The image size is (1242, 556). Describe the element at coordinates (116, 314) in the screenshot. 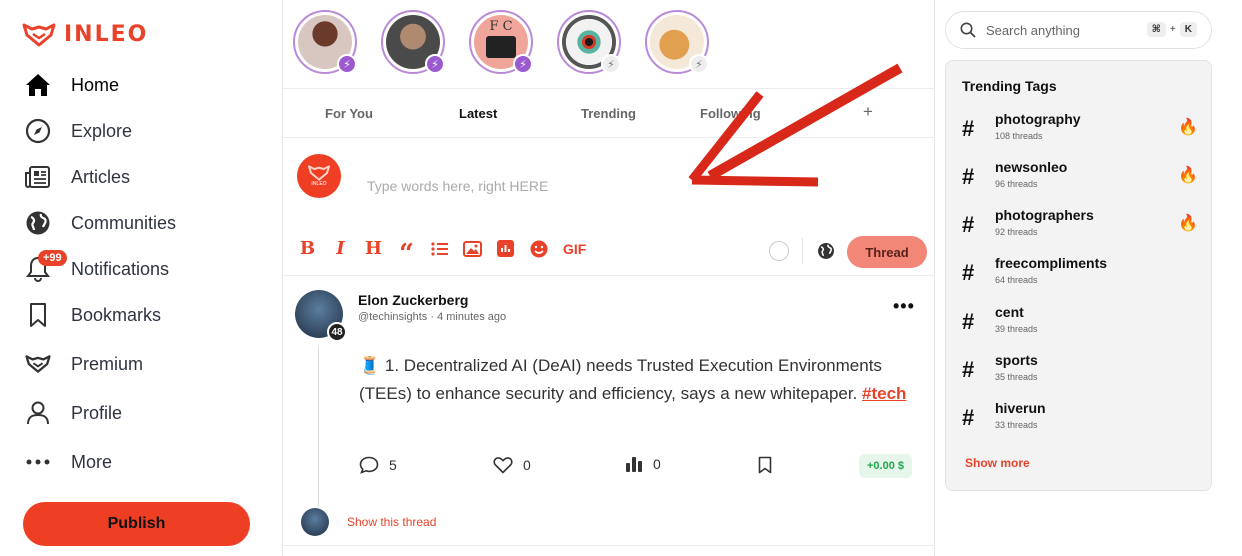

I see `nav-label: Bookmarks` at that location.